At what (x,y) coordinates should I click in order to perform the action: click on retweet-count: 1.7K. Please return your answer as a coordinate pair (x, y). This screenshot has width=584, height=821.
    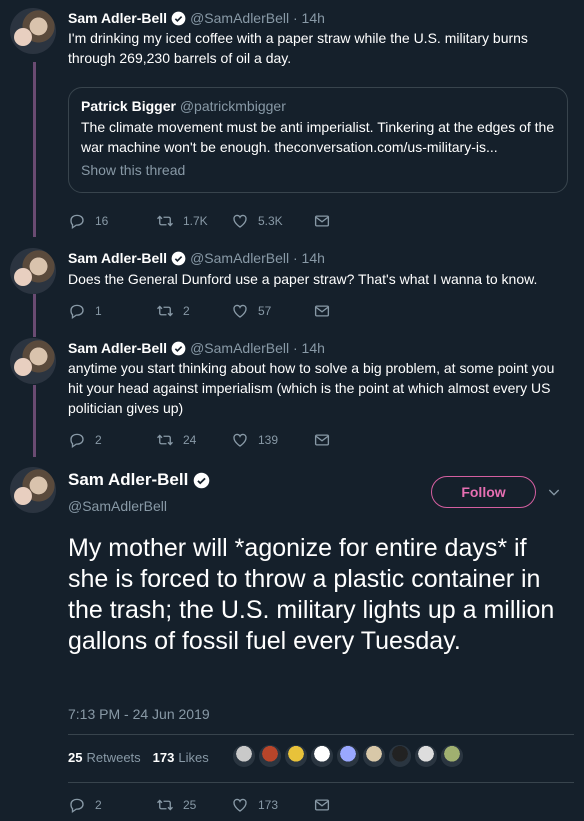
    Looking at the image, I should click on (195, 221).